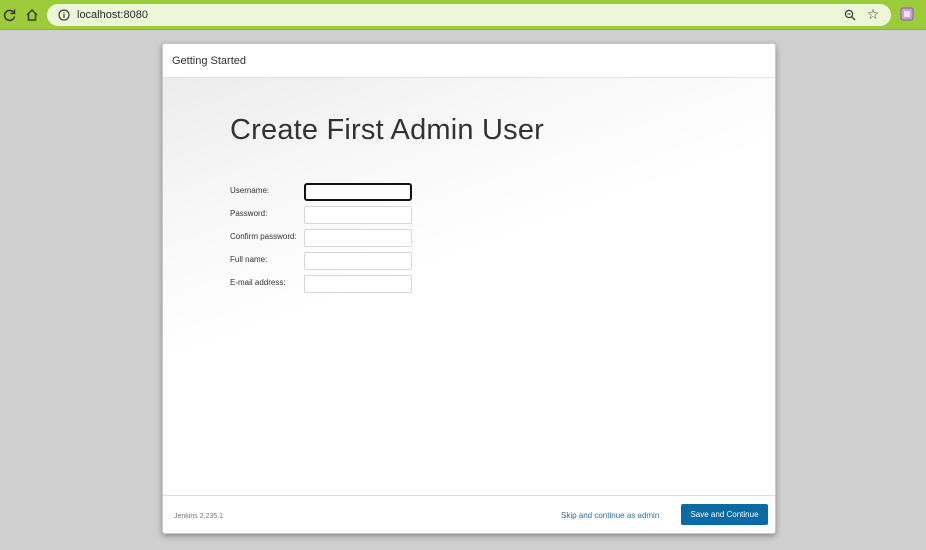 The image size is (926, 550). Describe the element at coordinates (249, 259) in the screenshot. I see `full-name-label: Full name:` at that location.